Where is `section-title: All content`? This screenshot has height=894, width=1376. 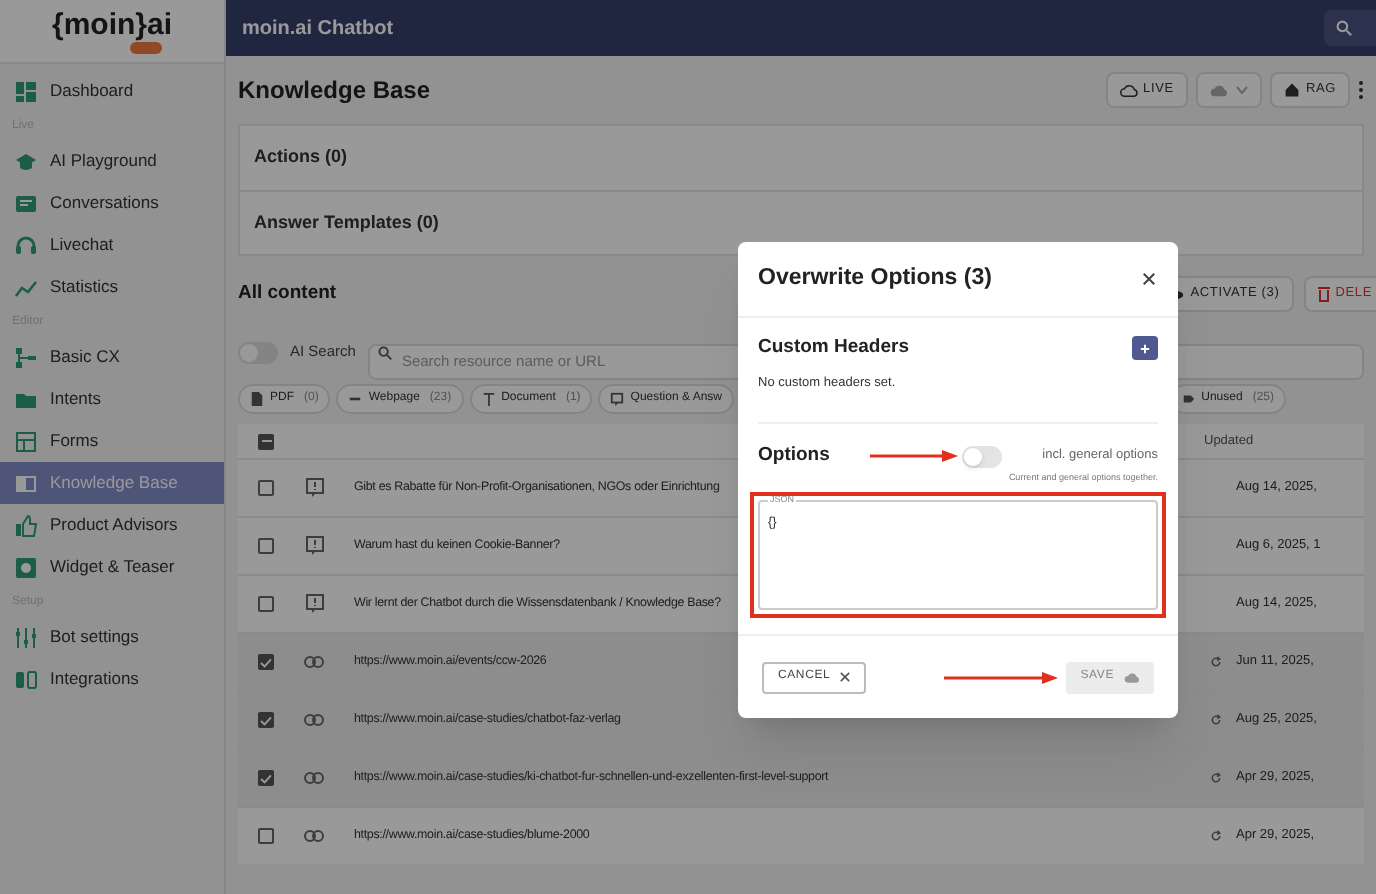
section-title: All content is located at coordinates (287, 293).